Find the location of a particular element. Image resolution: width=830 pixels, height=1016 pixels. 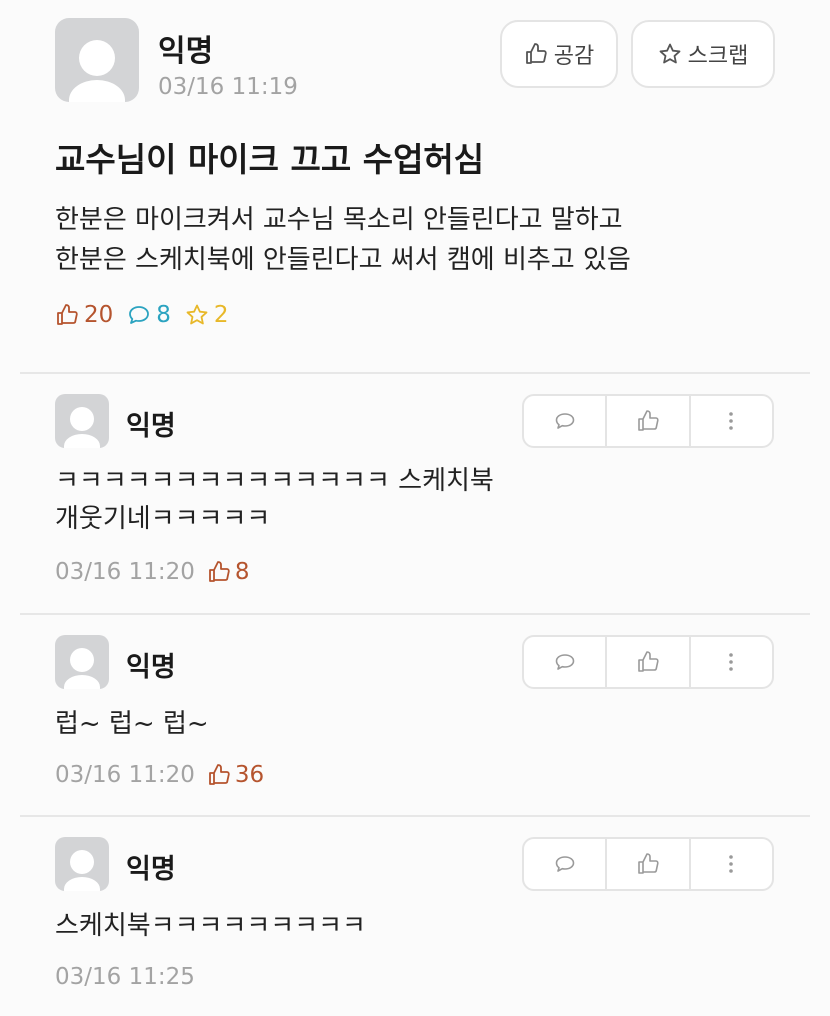

comment-line: 럽~ 럽~ 럽~ is located at coordinates (132, 724).